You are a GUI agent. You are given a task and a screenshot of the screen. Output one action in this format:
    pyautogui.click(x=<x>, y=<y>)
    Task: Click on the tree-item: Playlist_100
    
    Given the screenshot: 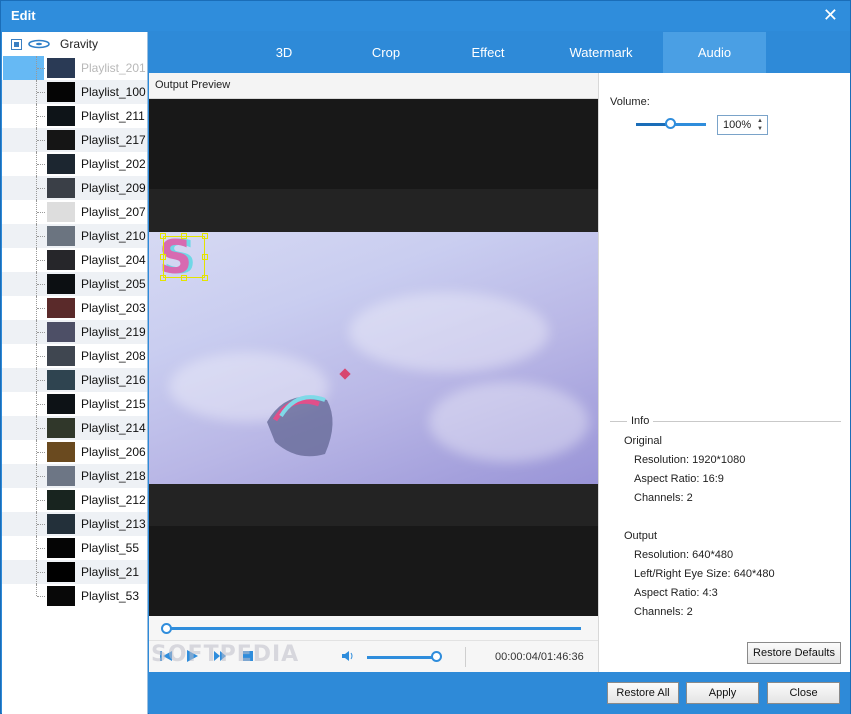 What is the action you would take?
    pyautogui.click(x=74, y=92)
    